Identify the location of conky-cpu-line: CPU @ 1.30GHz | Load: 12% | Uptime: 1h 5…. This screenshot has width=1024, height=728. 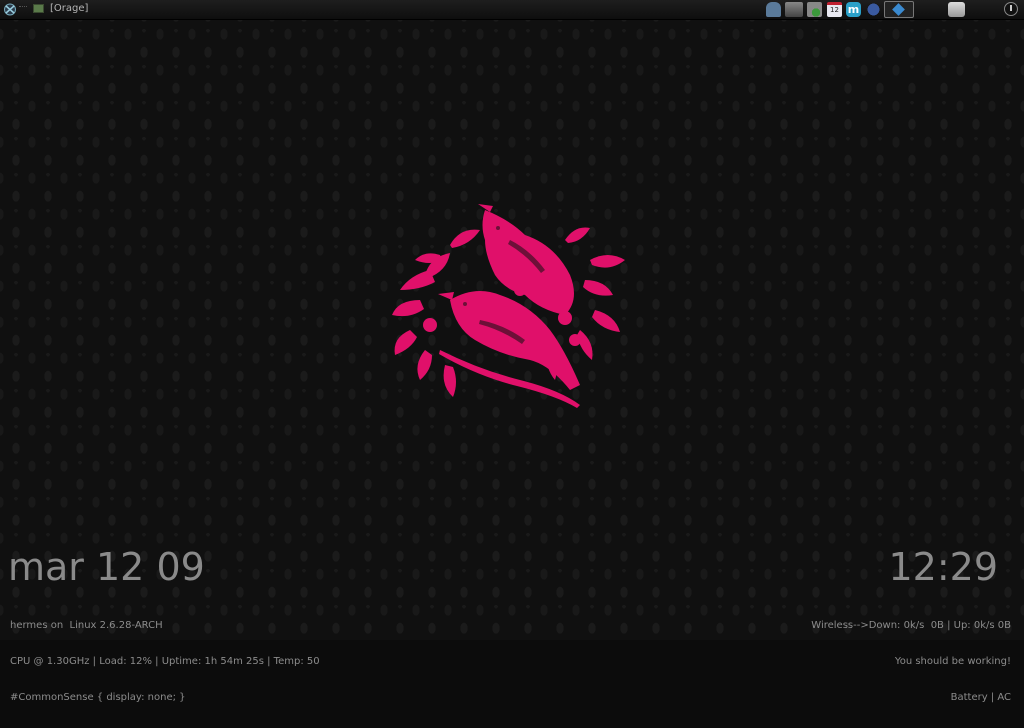
(165, 661).